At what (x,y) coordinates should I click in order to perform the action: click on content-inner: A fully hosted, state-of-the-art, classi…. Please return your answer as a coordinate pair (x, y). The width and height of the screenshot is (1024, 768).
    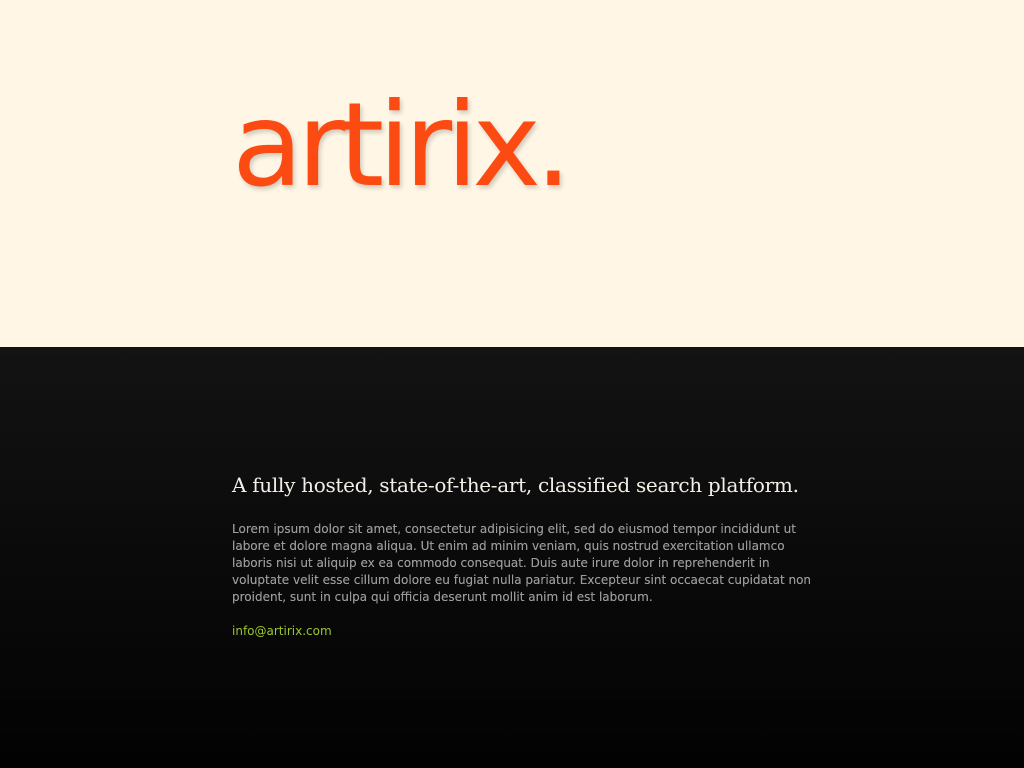
    Looking at the image, I should click on (527, 555).